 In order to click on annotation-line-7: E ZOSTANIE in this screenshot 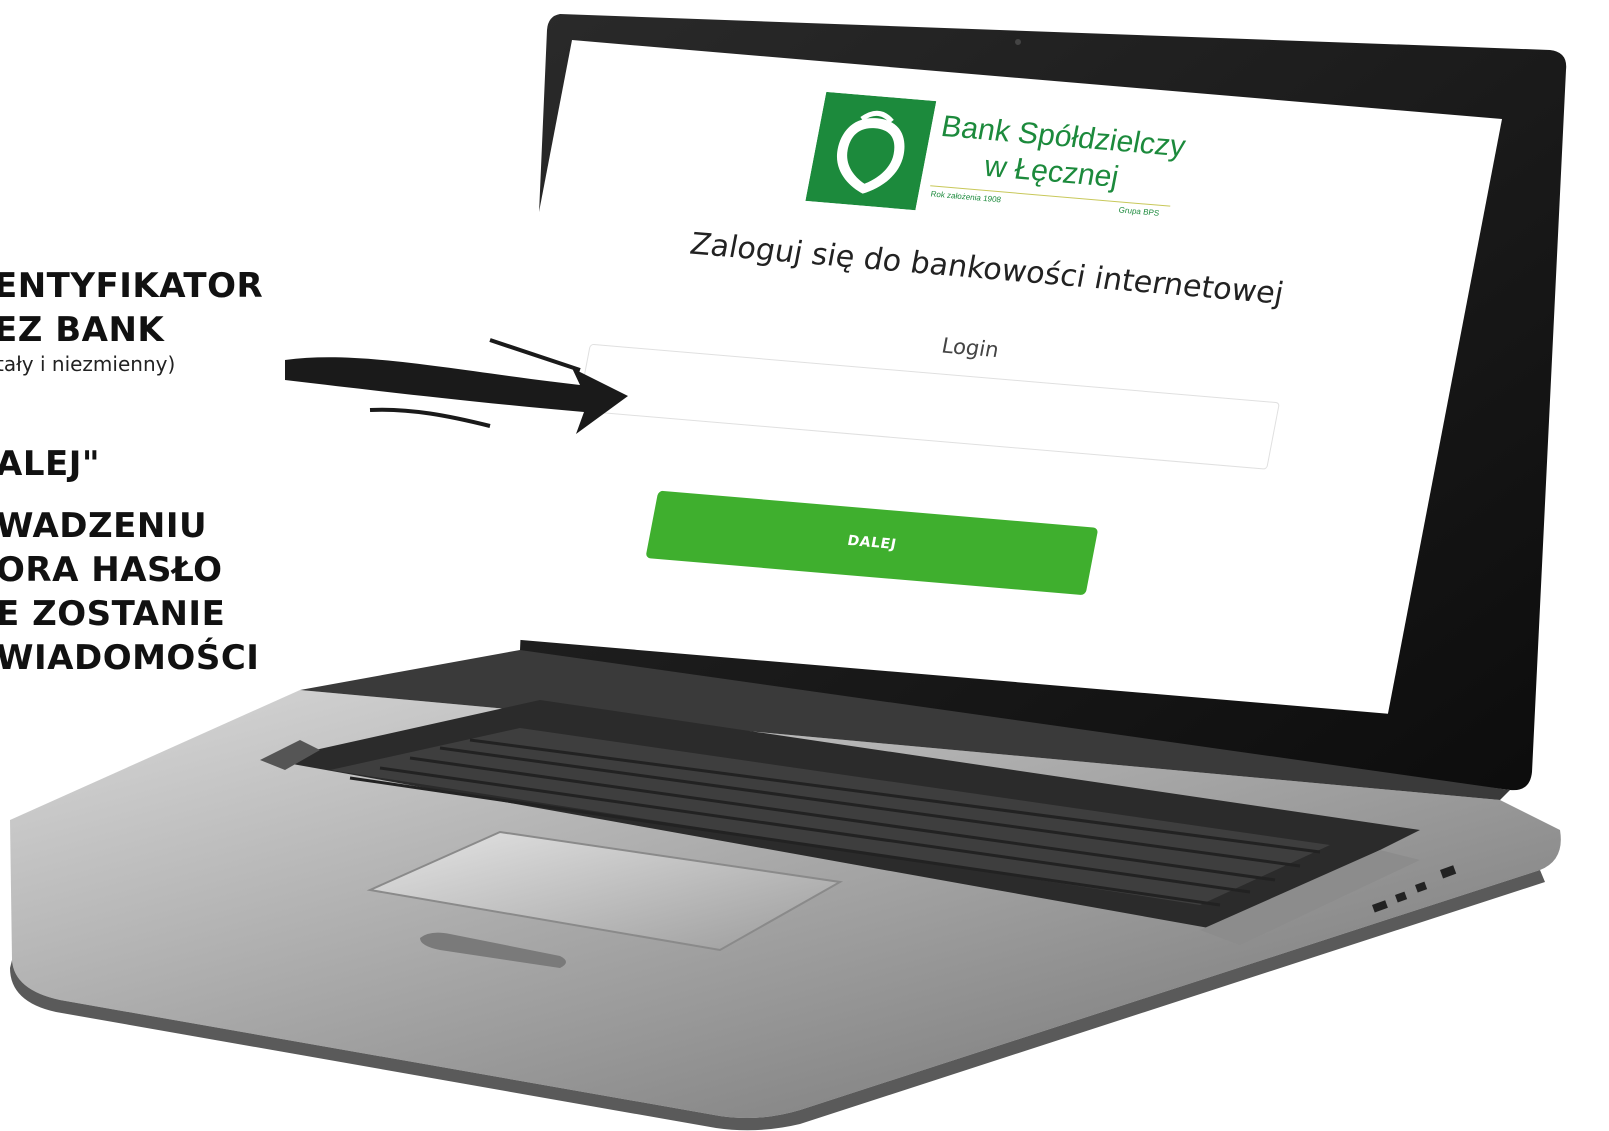, I will do `click(113, 614)`.